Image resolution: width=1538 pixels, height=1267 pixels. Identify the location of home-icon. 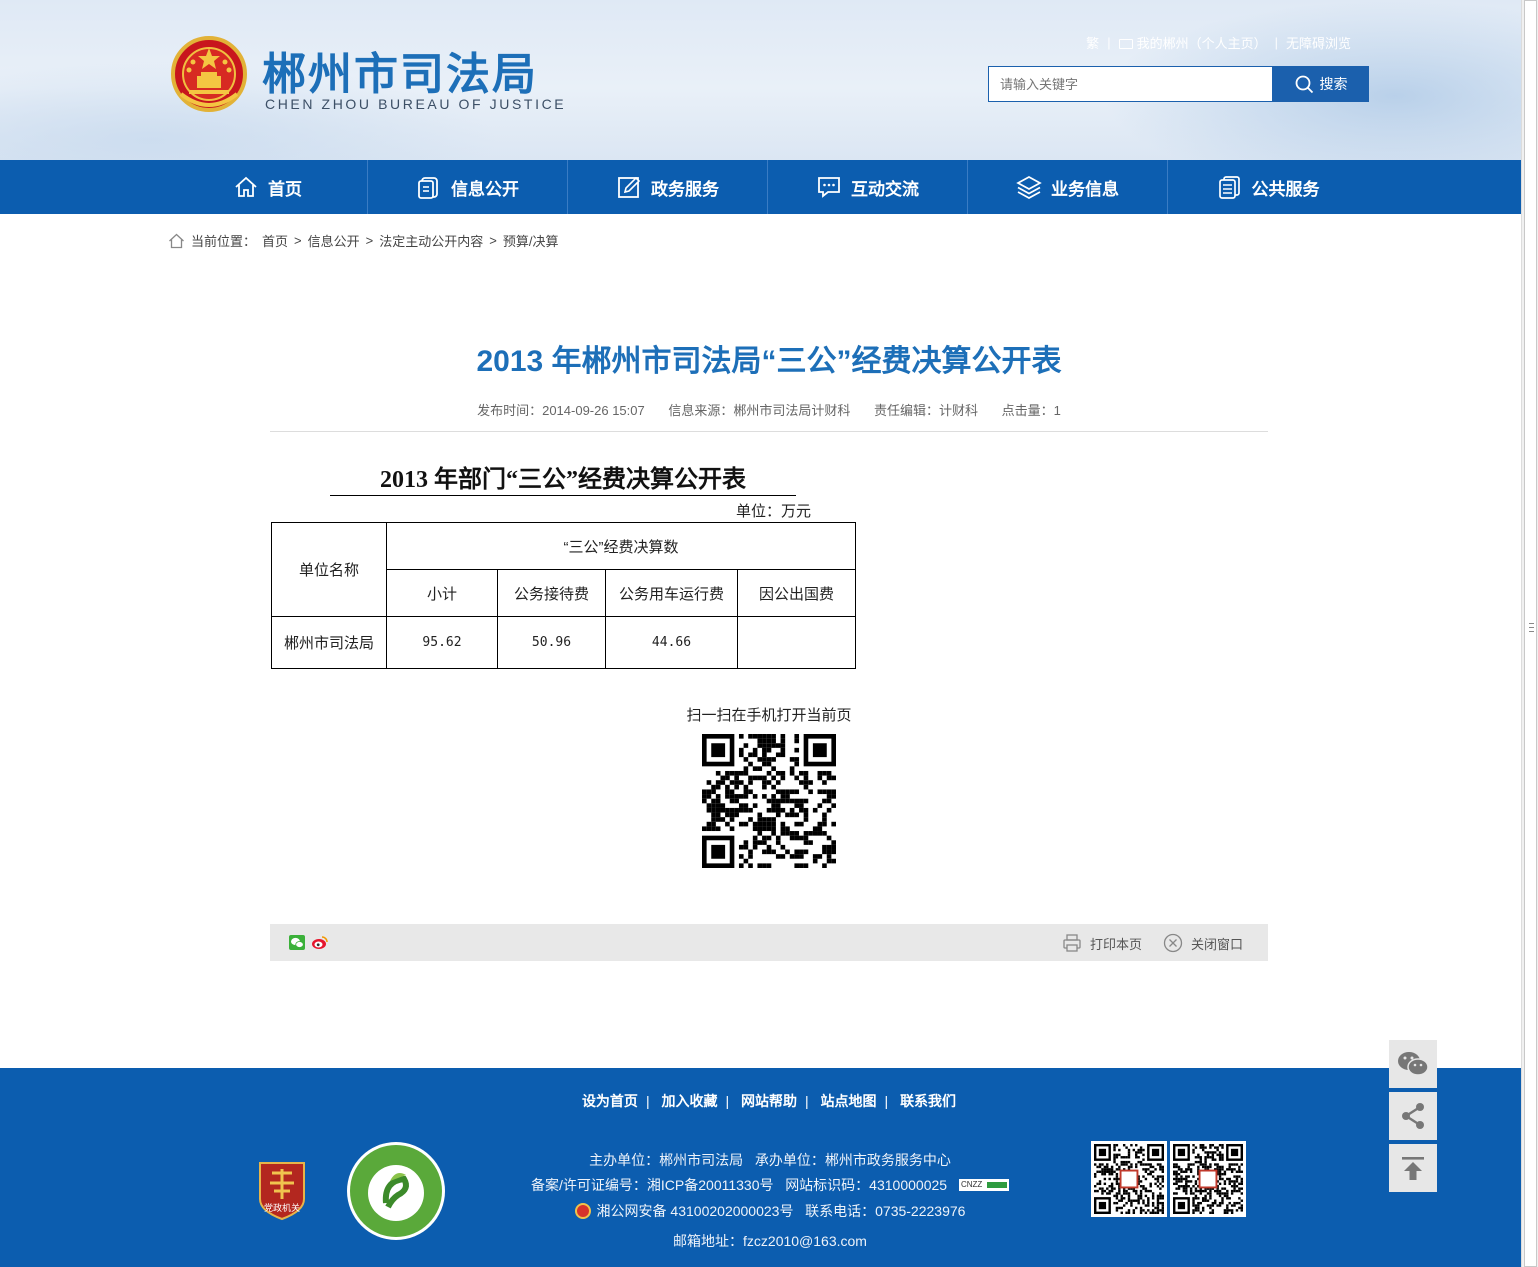
(246, 186).